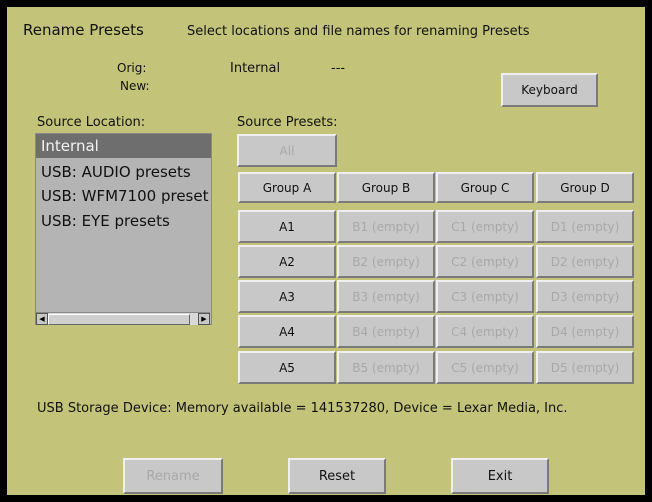 The width and height of the screenshot is (652, 502). I want to click on list-item: USB: EYE presets, so click(123, 221).